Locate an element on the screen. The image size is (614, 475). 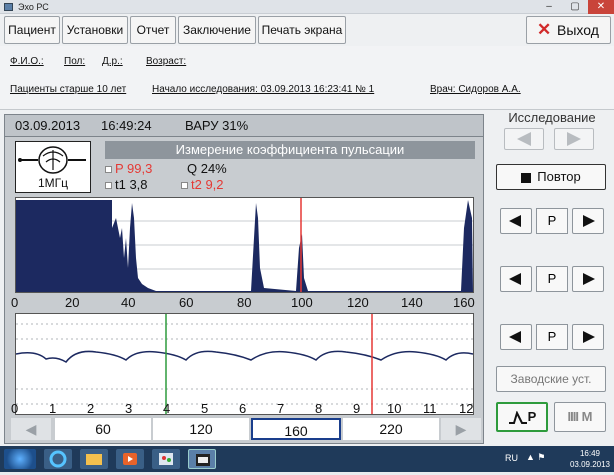
param1-value: P is located at coordinates (552, 221).